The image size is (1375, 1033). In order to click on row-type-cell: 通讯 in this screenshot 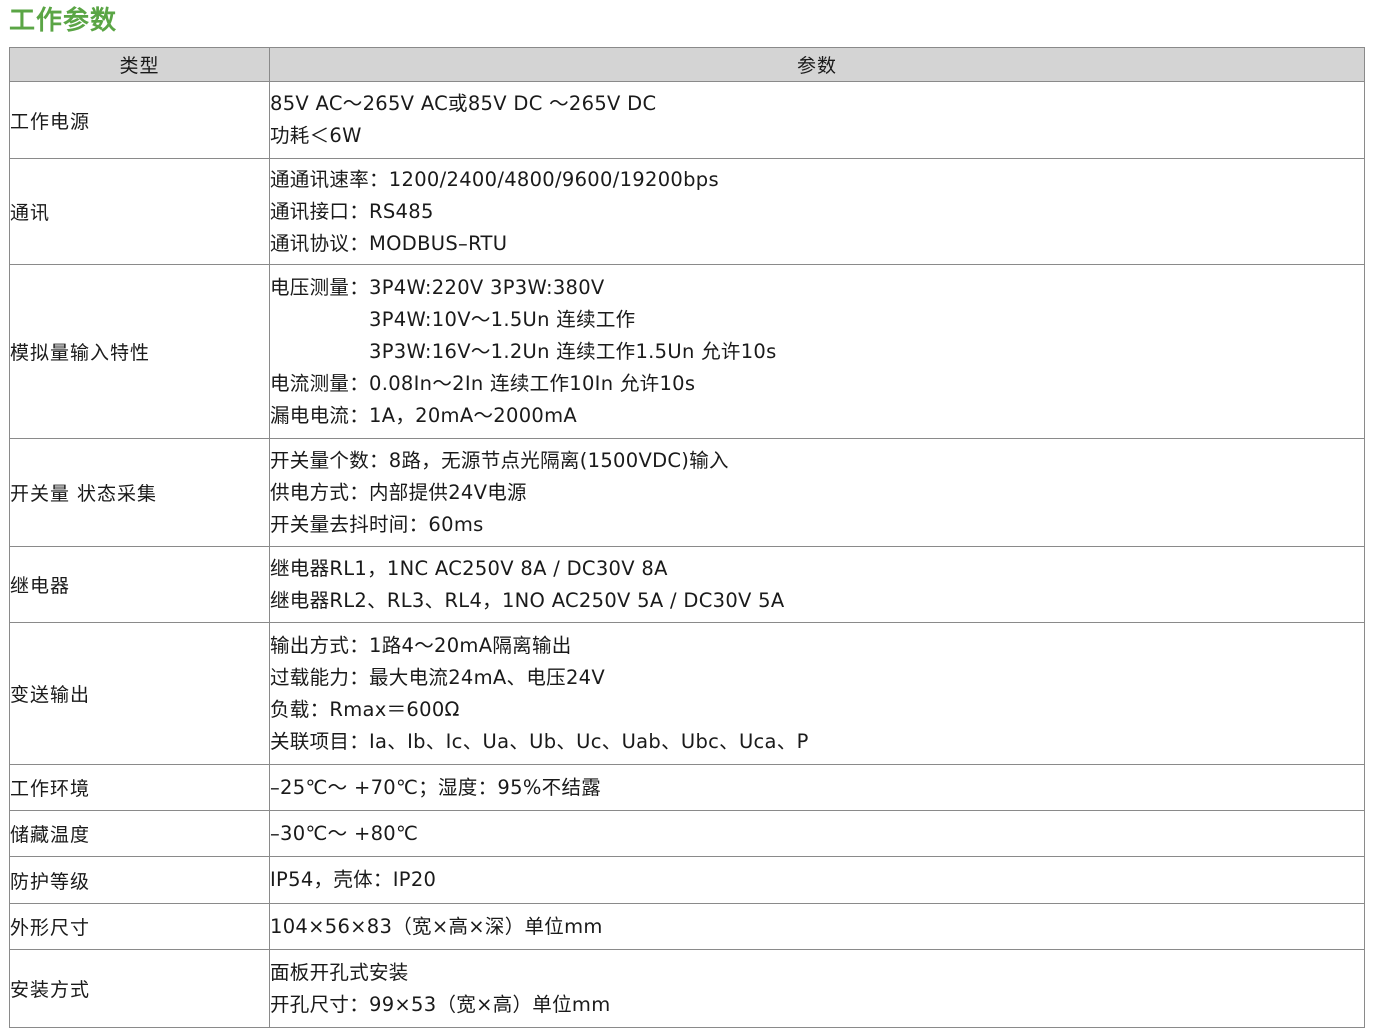, I will do `click(139, 211)`.